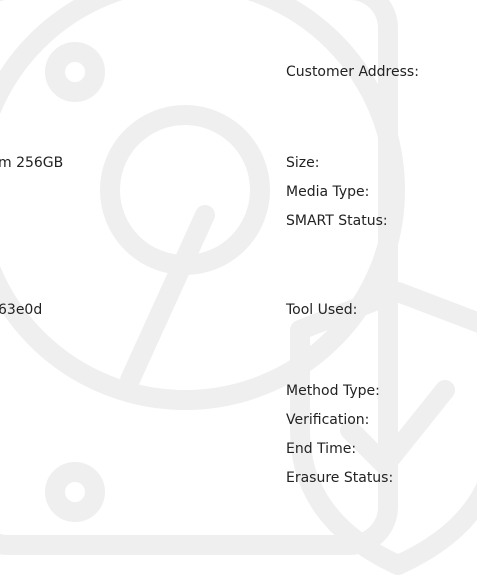 The width and height of the screenshot is (477, 575). What do you see at coordinates (21, 310) in the screenshot?
I see `serial-value: 63e0d` at bounding box center [21, 310].